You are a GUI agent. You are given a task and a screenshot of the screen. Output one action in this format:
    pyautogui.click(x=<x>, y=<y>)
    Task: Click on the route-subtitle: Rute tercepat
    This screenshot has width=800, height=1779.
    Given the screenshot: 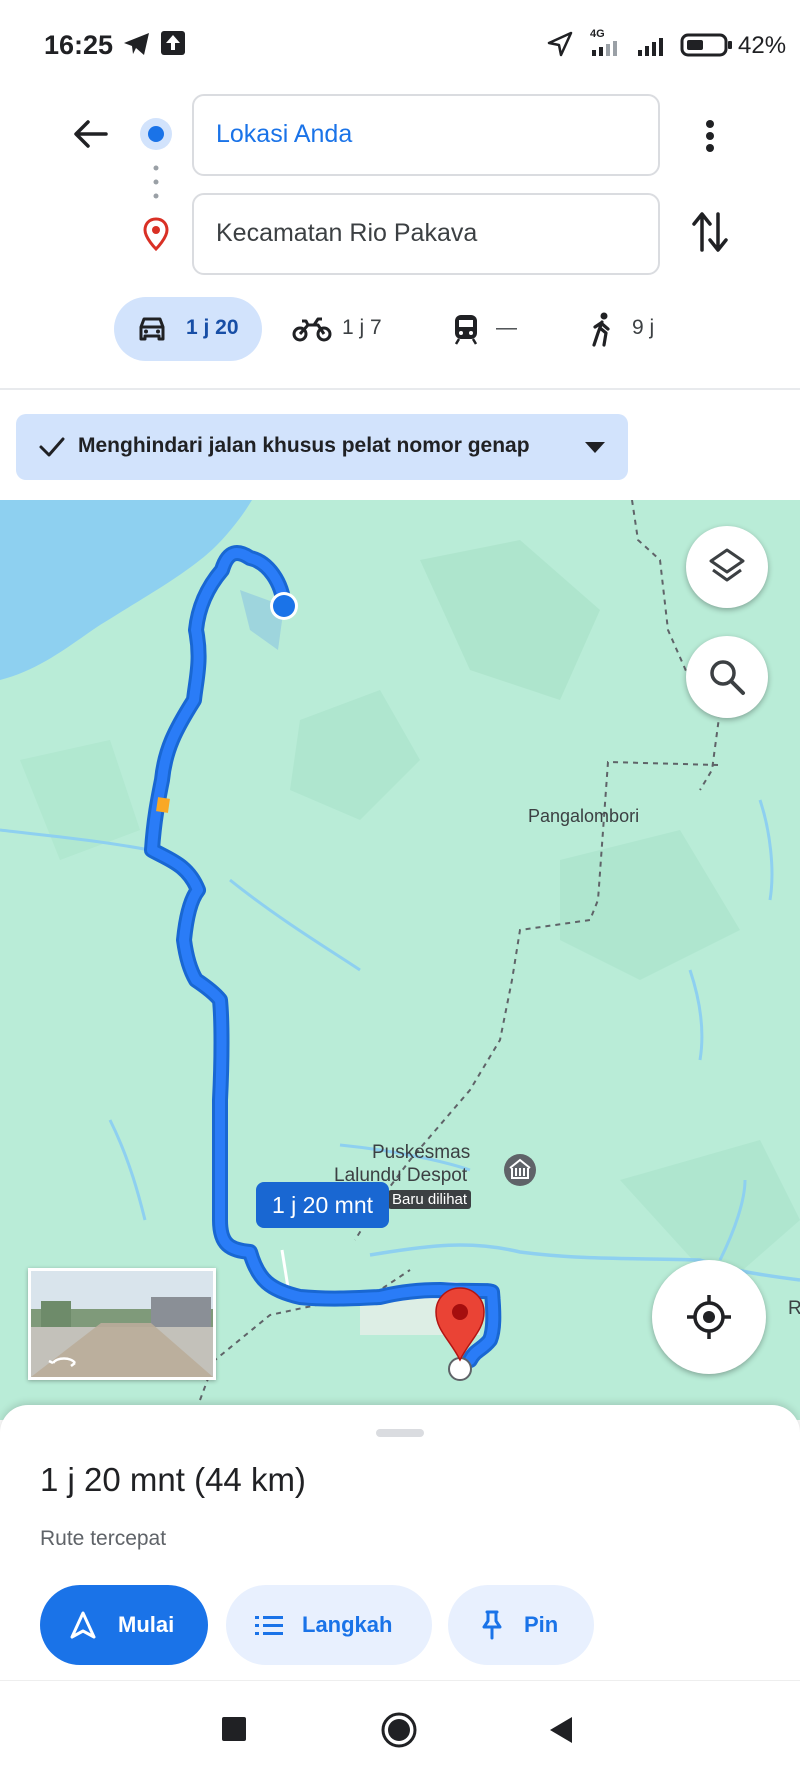 What is the action you would take?
    pyautogui.click(x=103, y=1538)
    